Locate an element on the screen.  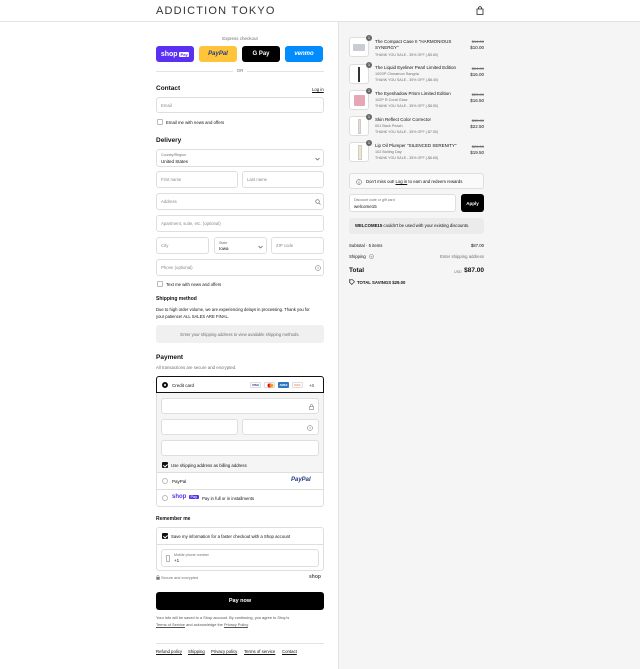
brand-logo: ADDICTION TOKYO is located at coordinates (216, 11).